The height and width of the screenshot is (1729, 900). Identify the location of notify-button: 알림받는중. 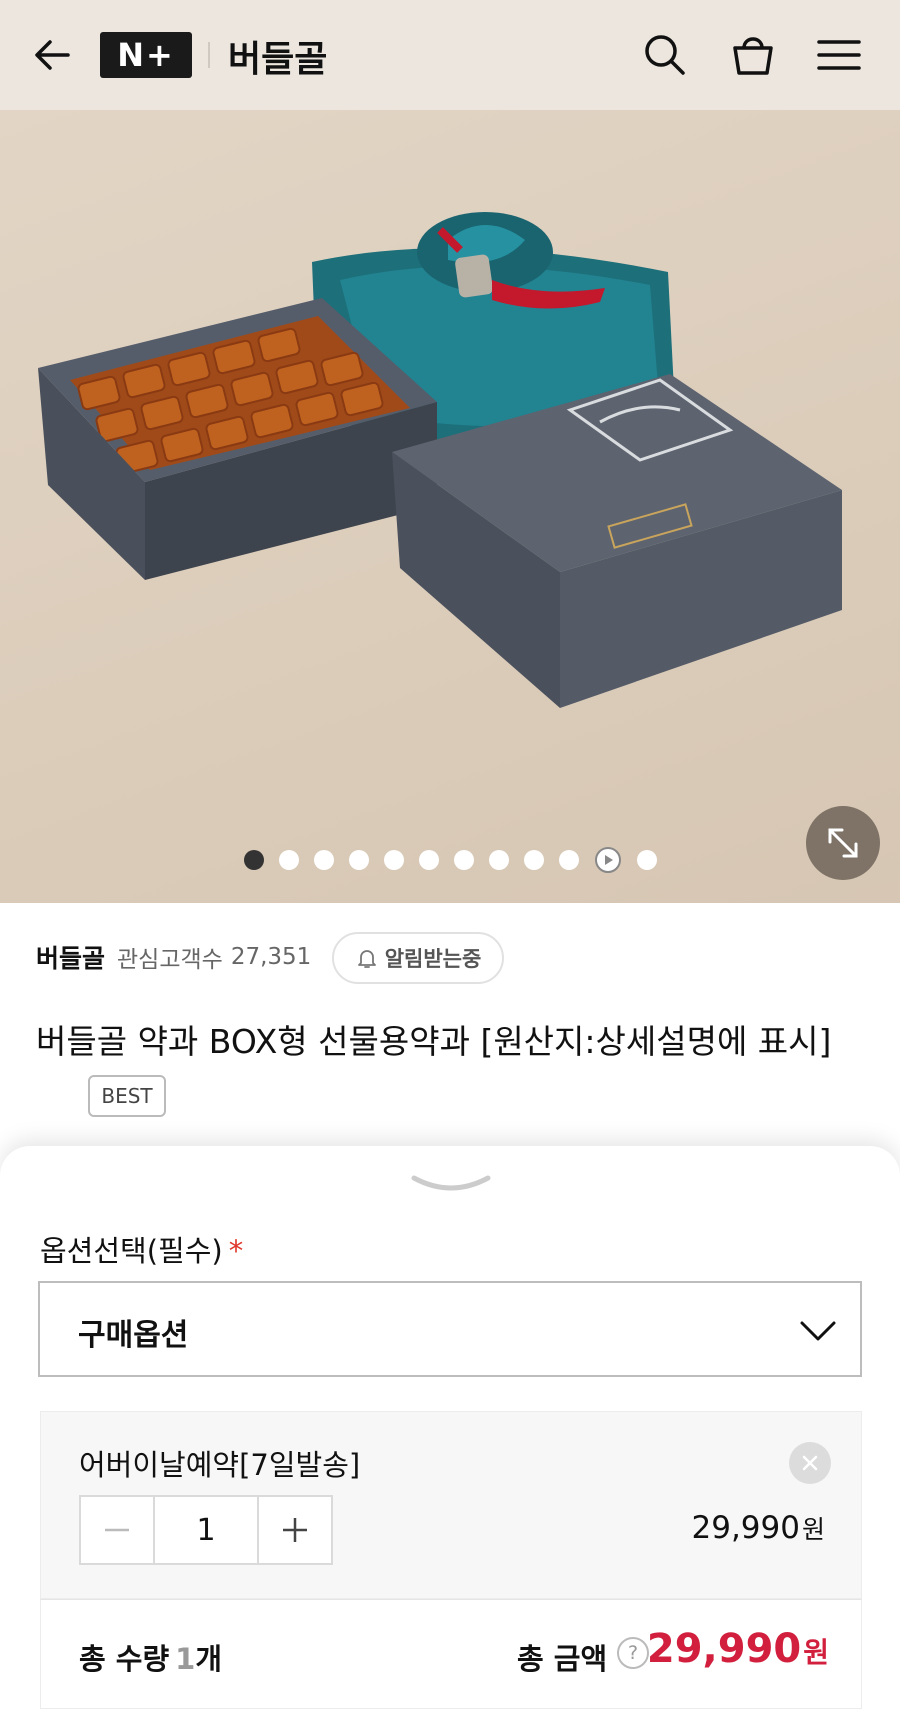
(418, 958).